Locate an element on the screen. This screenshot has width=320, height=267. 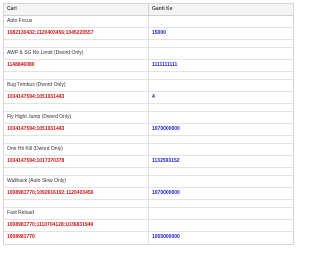
section-title-row: Fly Hight Jump (Dword Only) is located at coordinates (148, 118).